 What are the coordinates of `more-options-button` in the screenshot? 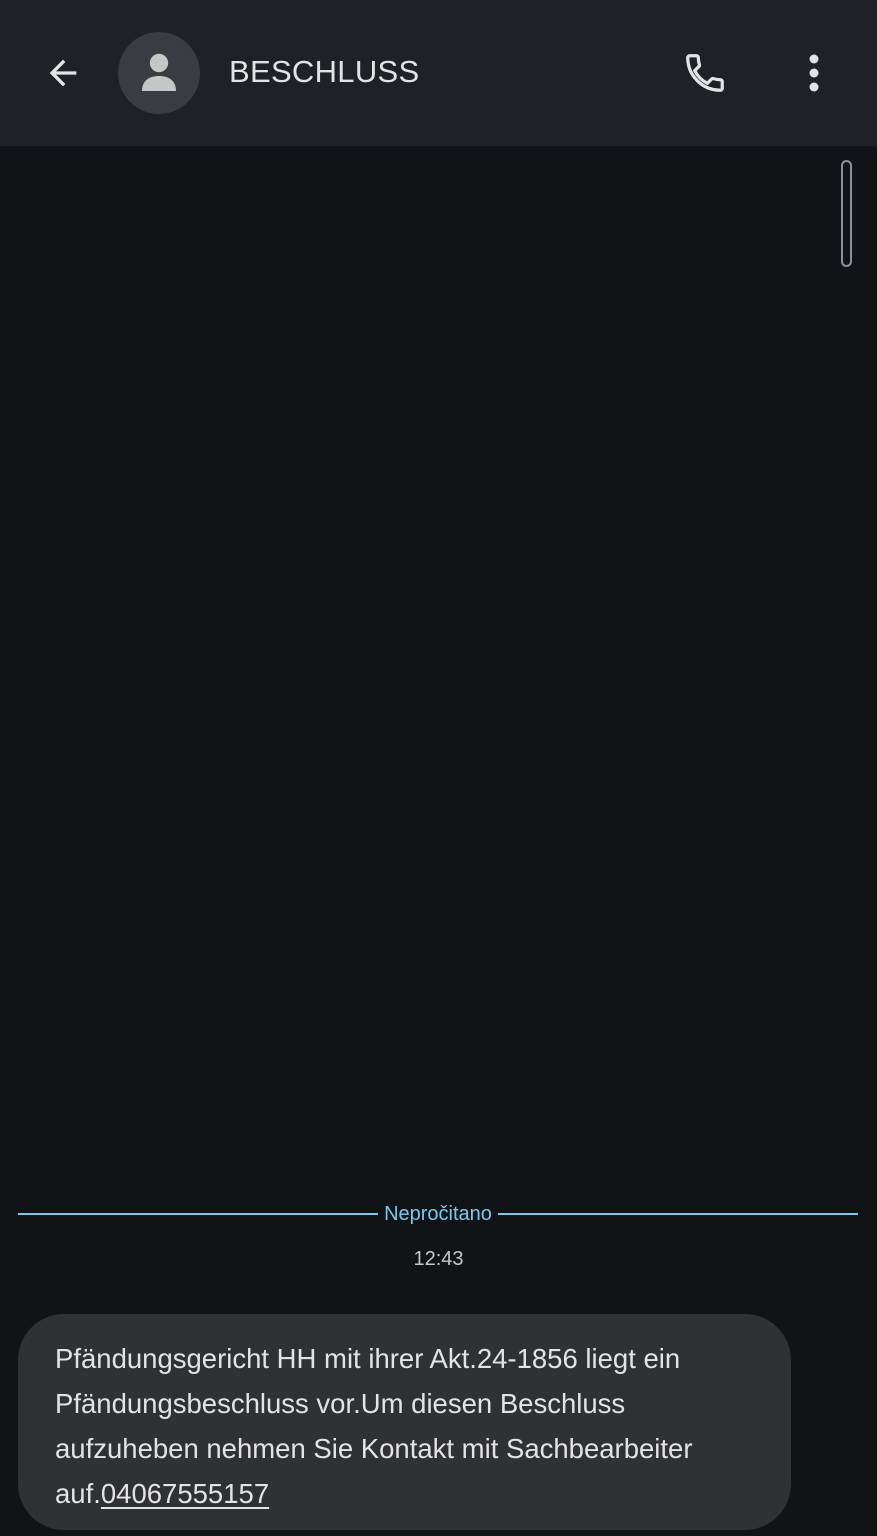 It's located at (814, 73).